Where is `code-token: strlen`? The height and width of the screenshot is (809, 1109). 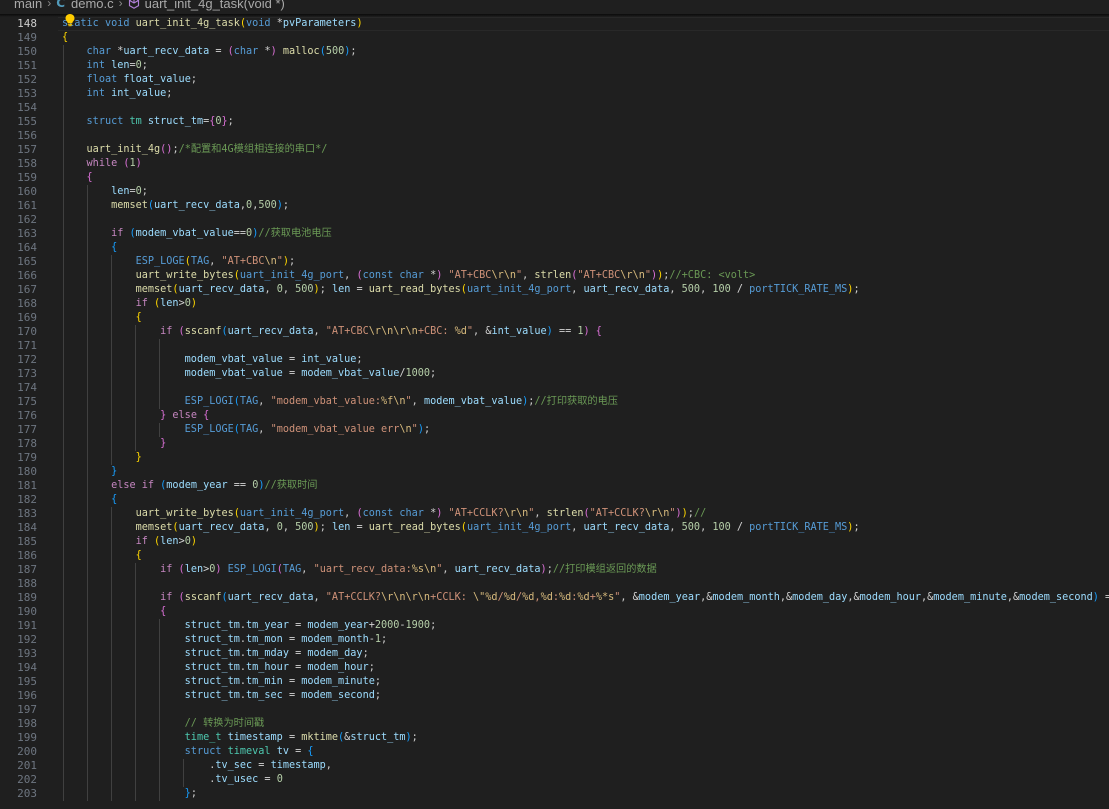
code-token: strlen is located at coordinates (553, 275).